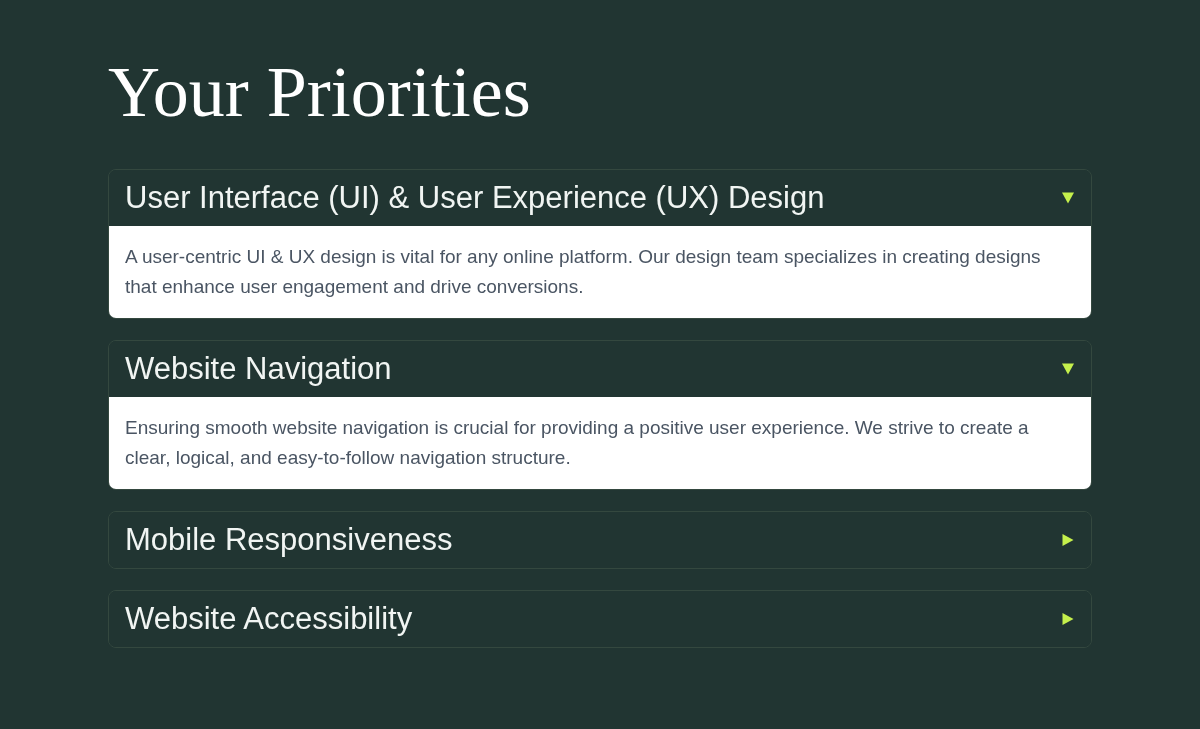  Describe the element at coordinates (600, 443) in the screenshot. I see `accordion-body-text: Ensuring smooth website navigation is crucial for providing a positive user experience. We strive to create a clear, logical, and easy-to-follow navigation structure.` at that location.